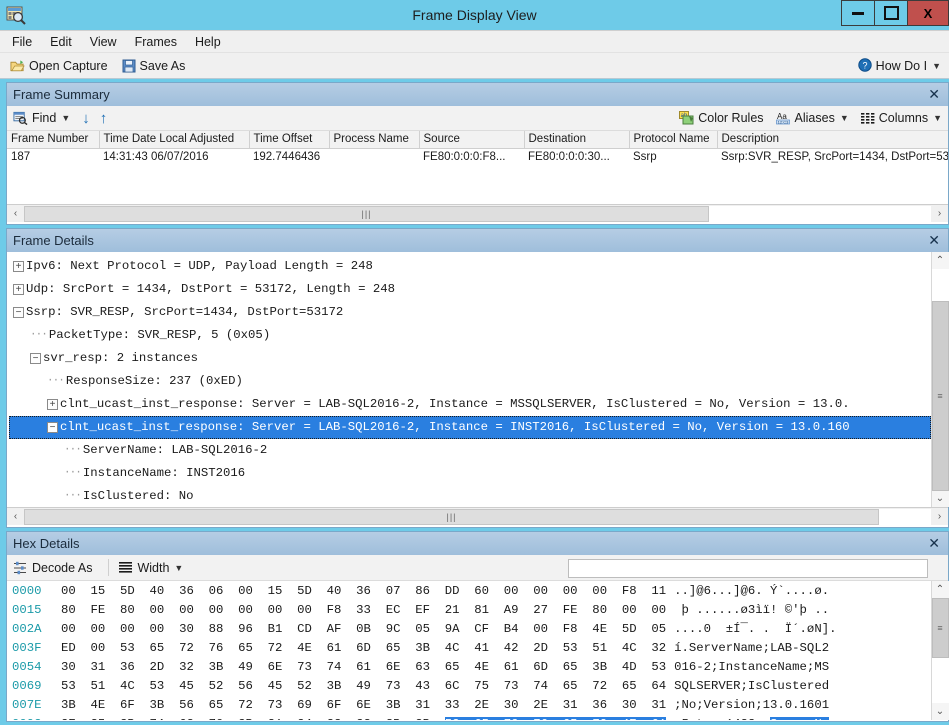 The width and height of the screenshot is (949, 725). I want to click on column-header-frame-number: Frame Number, so click(53, 140).